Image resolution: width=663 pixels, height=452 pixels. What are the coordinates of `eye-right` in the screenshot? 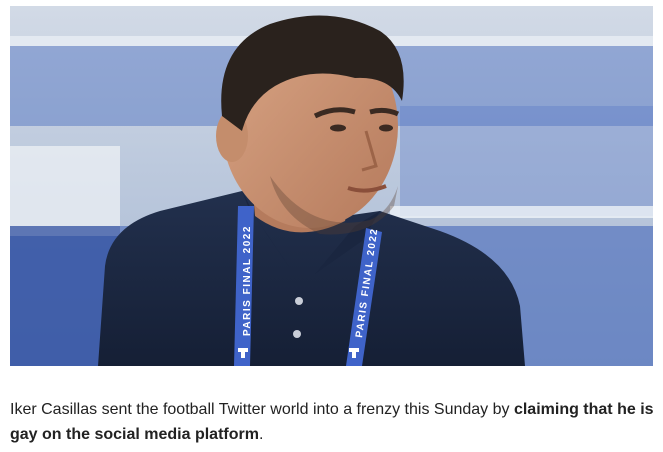 It's located at (386, 128).